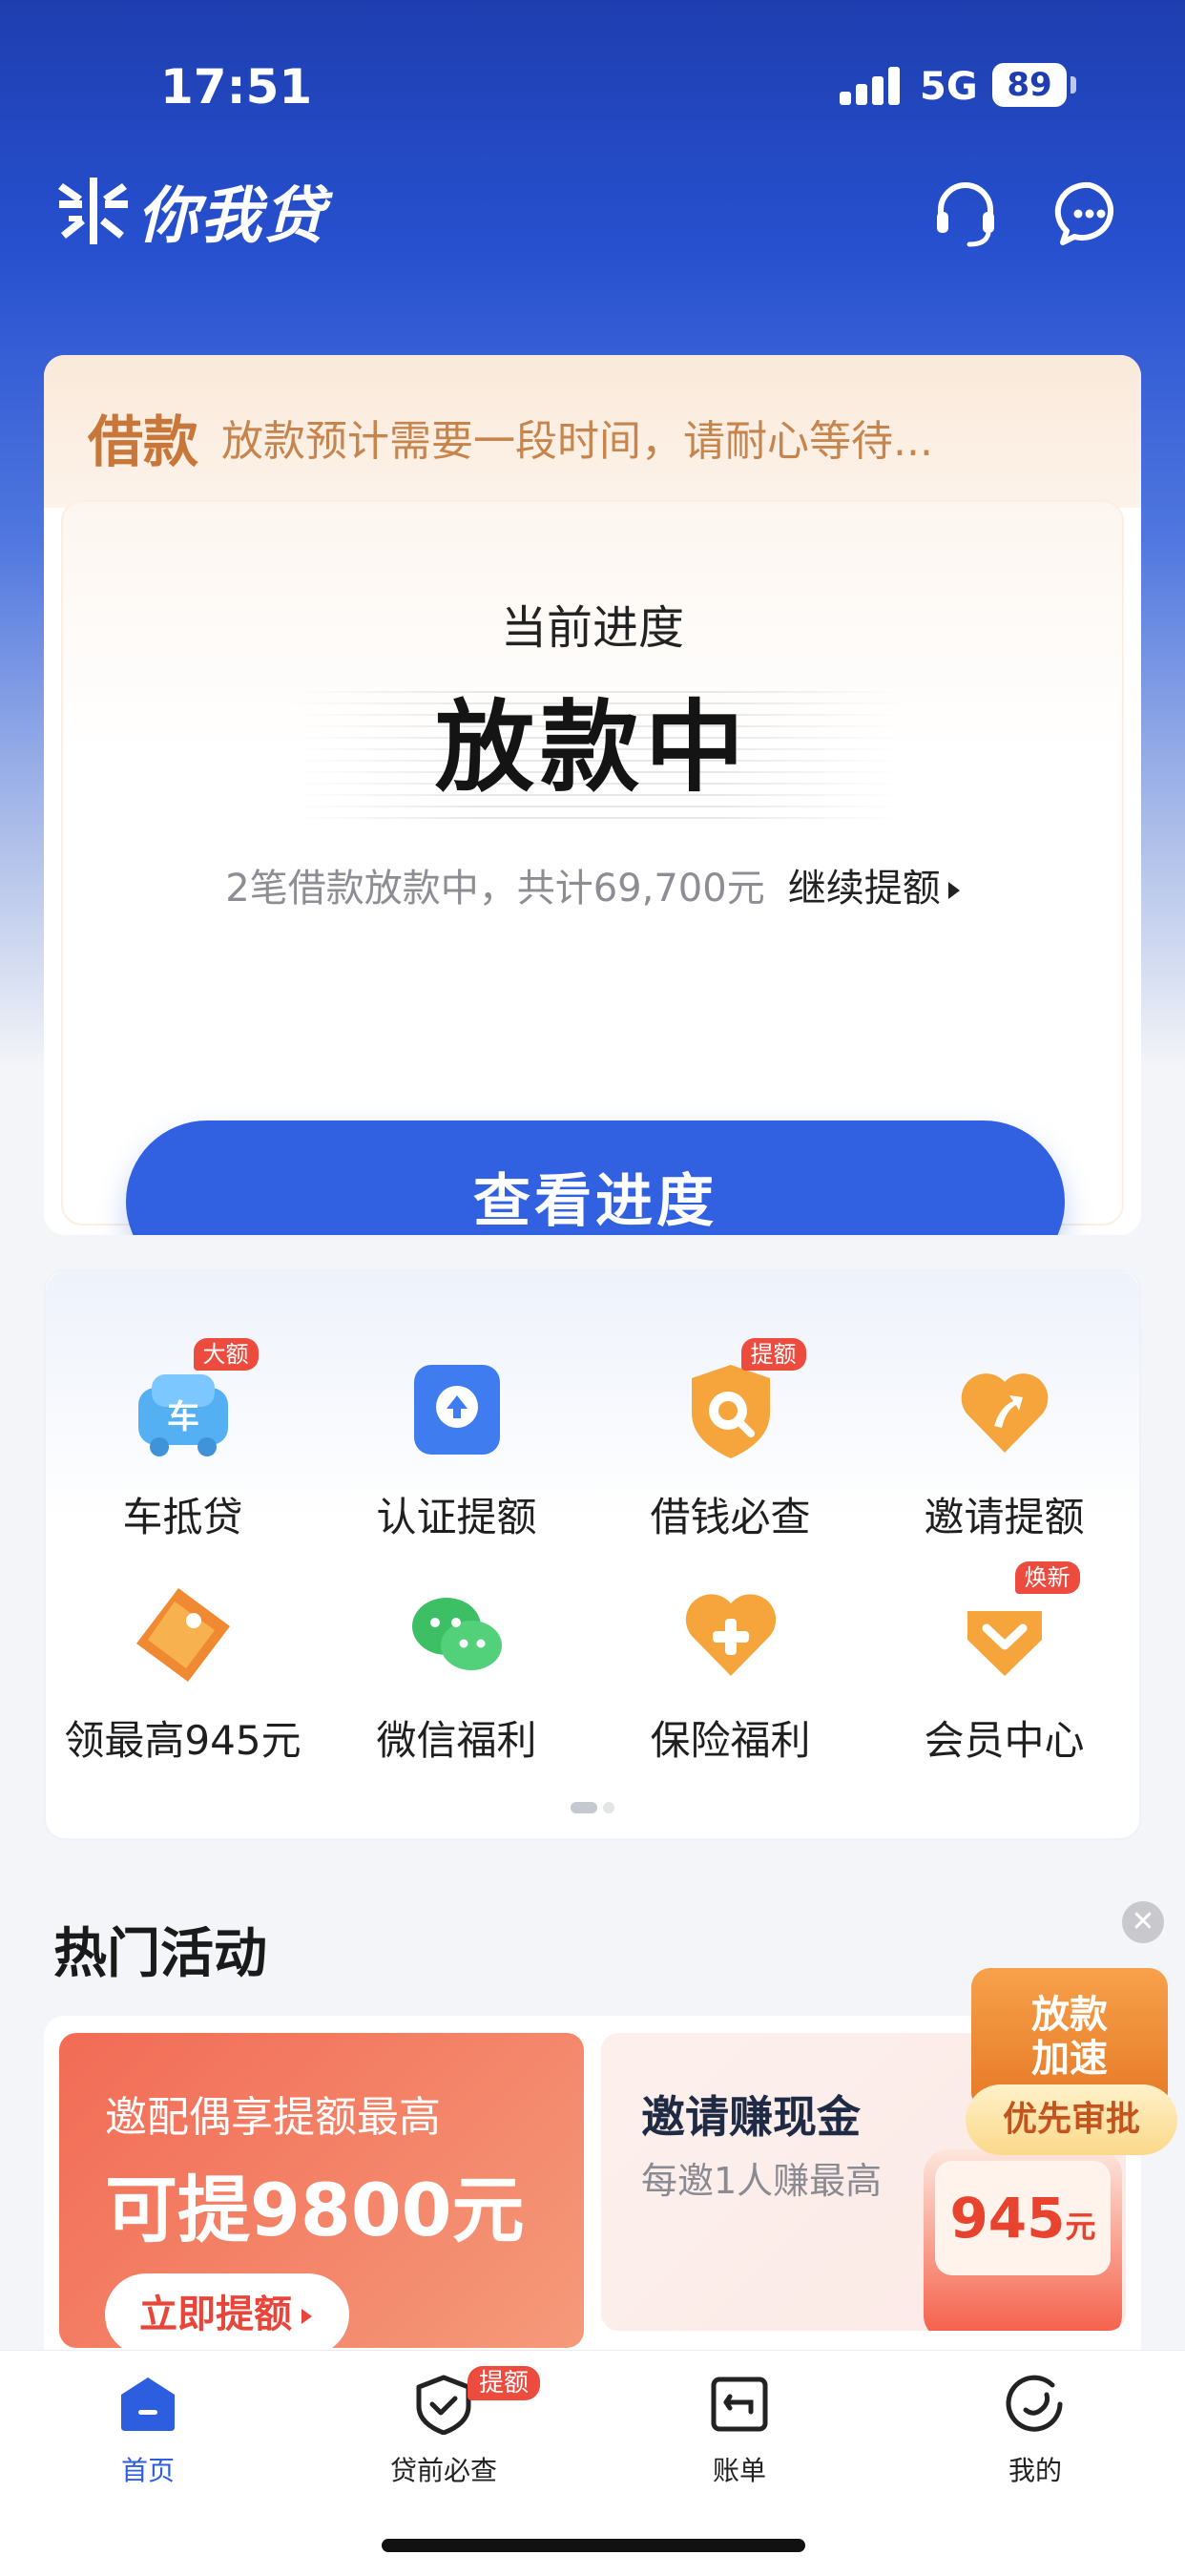 This screenshot has height=2576, width=1185. I want to click on signal-icon, so click(870, 86).